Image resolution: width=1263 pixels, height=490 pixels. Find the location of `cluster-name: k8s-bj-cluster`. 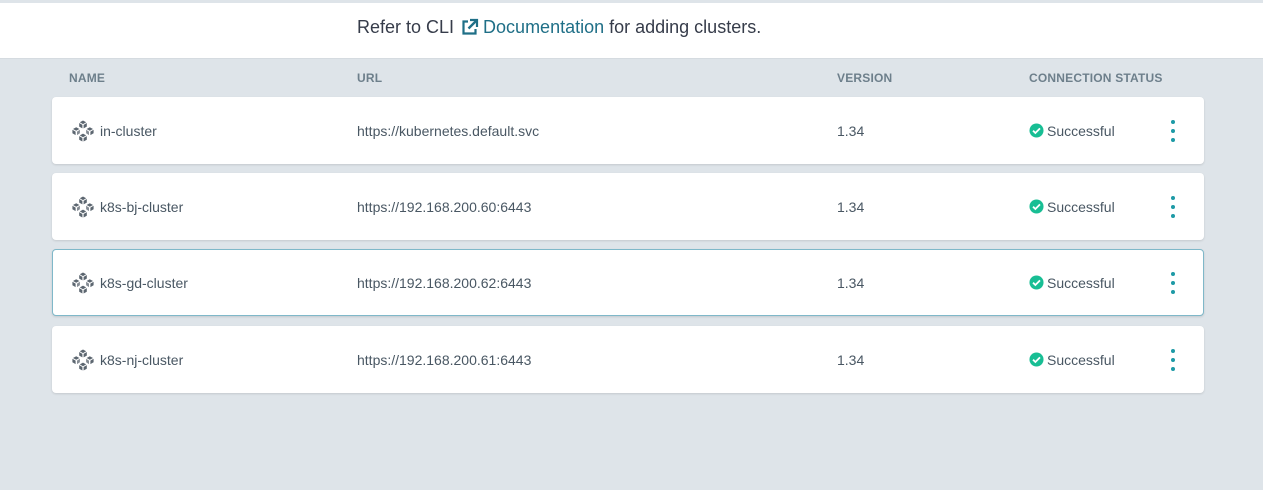

cluster-name: k8s-bj-cluster is located at coordinates (141, 207).